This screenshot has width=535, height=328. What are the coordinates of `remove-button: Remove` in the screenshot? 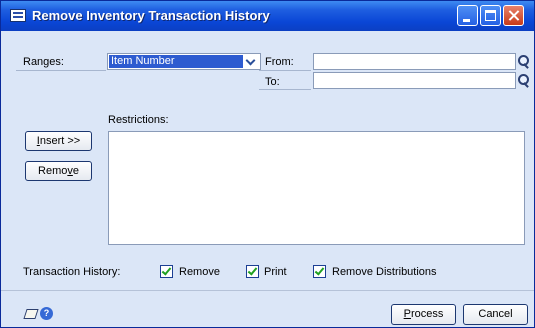 It's located at (58, 171).